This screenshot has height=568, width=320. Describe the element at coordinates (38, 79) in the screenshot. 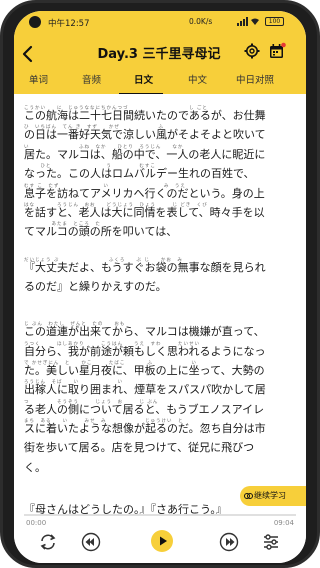

I see `tab-words: 单词` at that location.